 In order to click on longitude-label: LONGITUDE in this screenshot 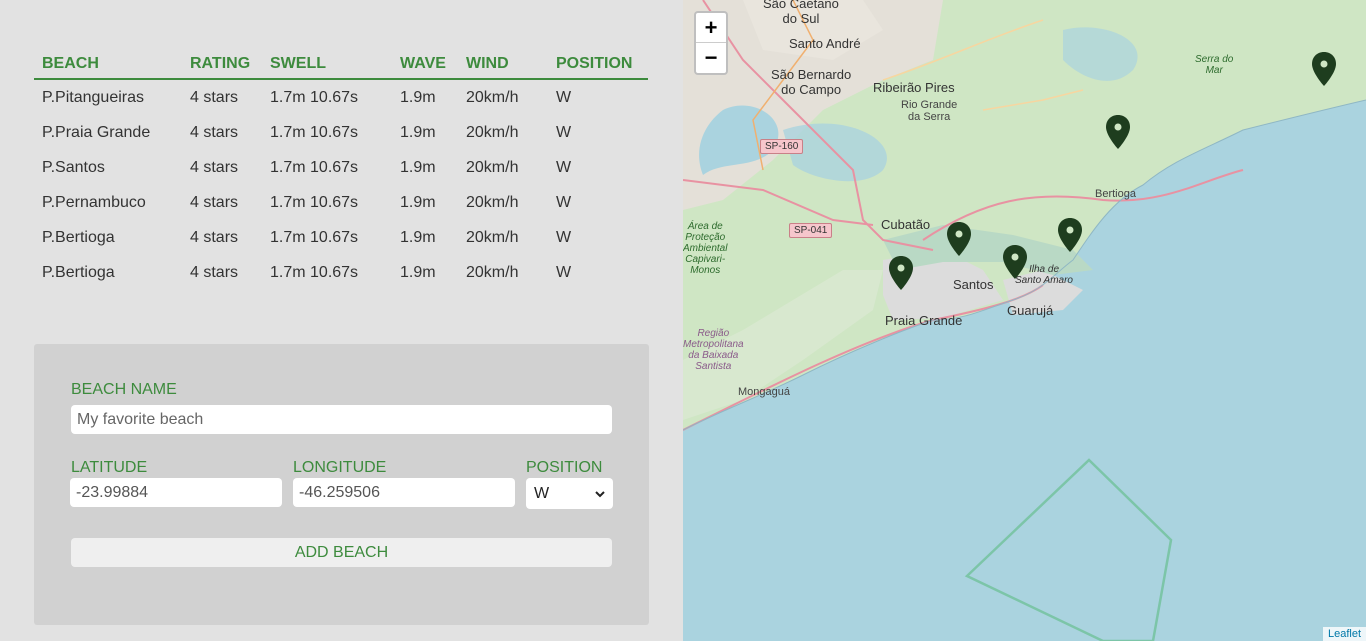, I will do `click(340, 467)`.